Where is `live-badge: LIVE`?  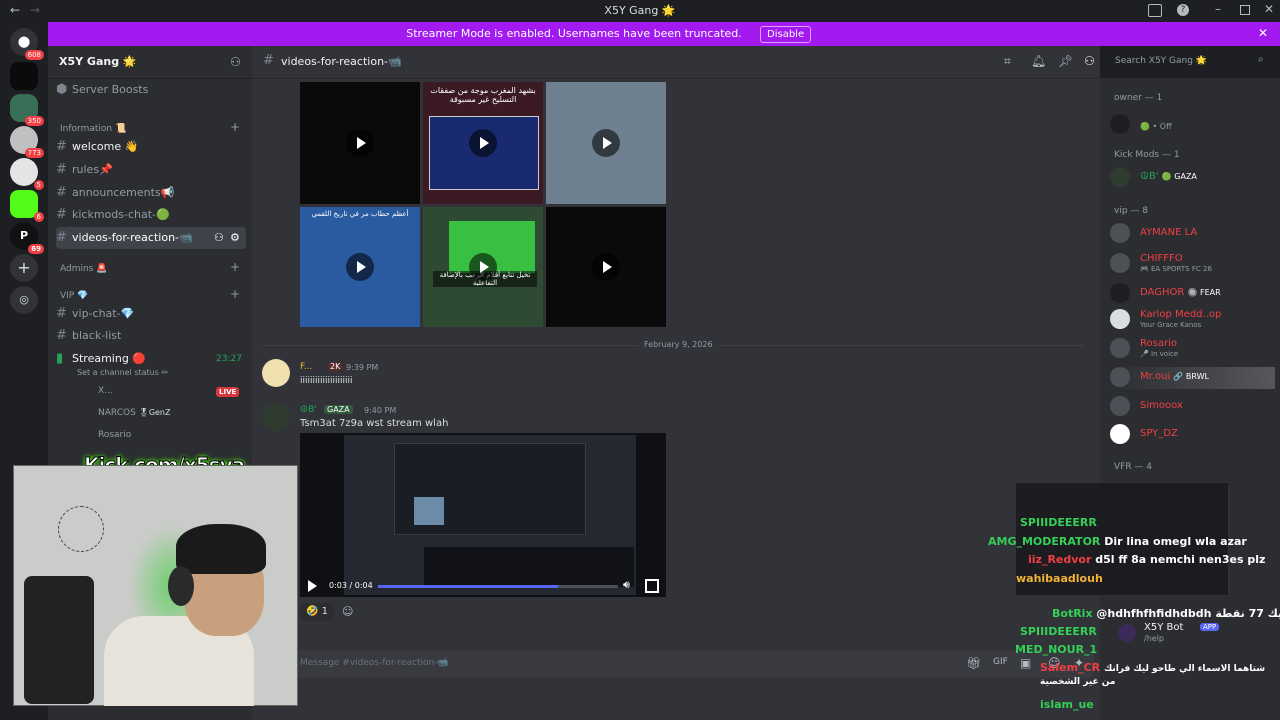
live-badge: LIVE is located at coordinates (228, 392).